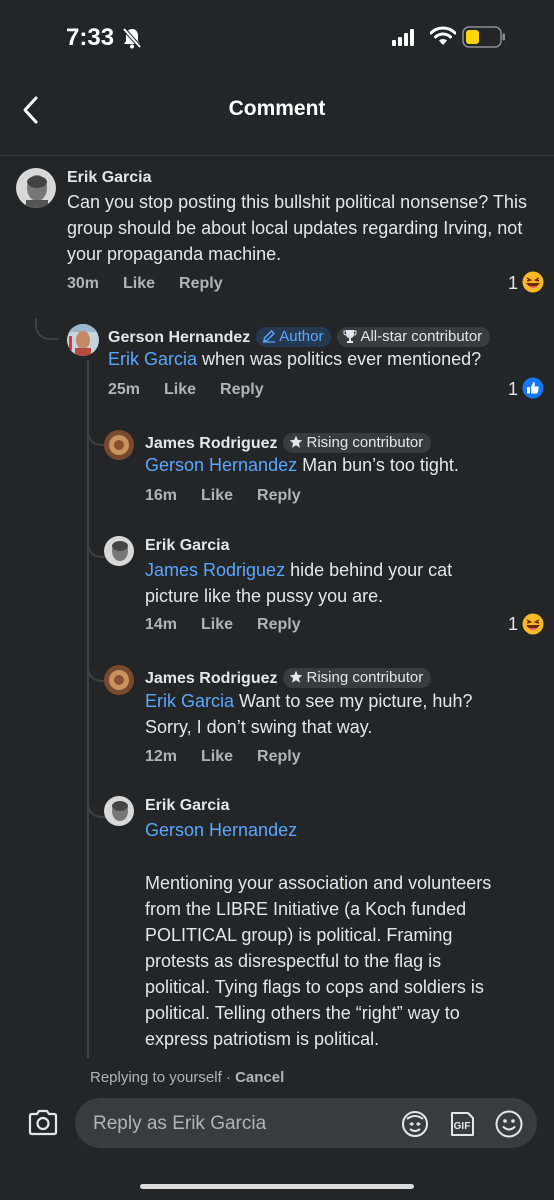 The image size is (554, 1200). What do you see at coordinates (259, 1077) in the screenshot?
I see `cancel-reply-button: Cancel` at bounding box center [259, 1077].